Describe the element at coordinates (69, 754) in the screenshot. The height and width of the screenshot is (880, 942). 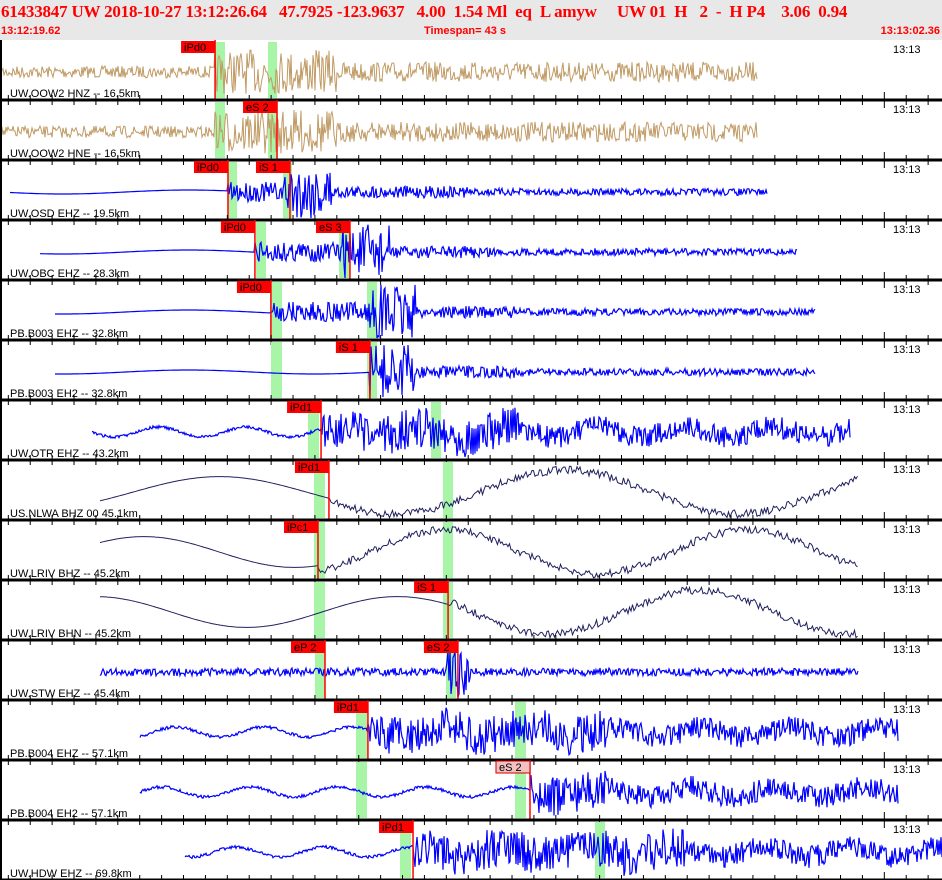
I see `channel-label: PB.B004 EHZ -- 57.1km` at that location.